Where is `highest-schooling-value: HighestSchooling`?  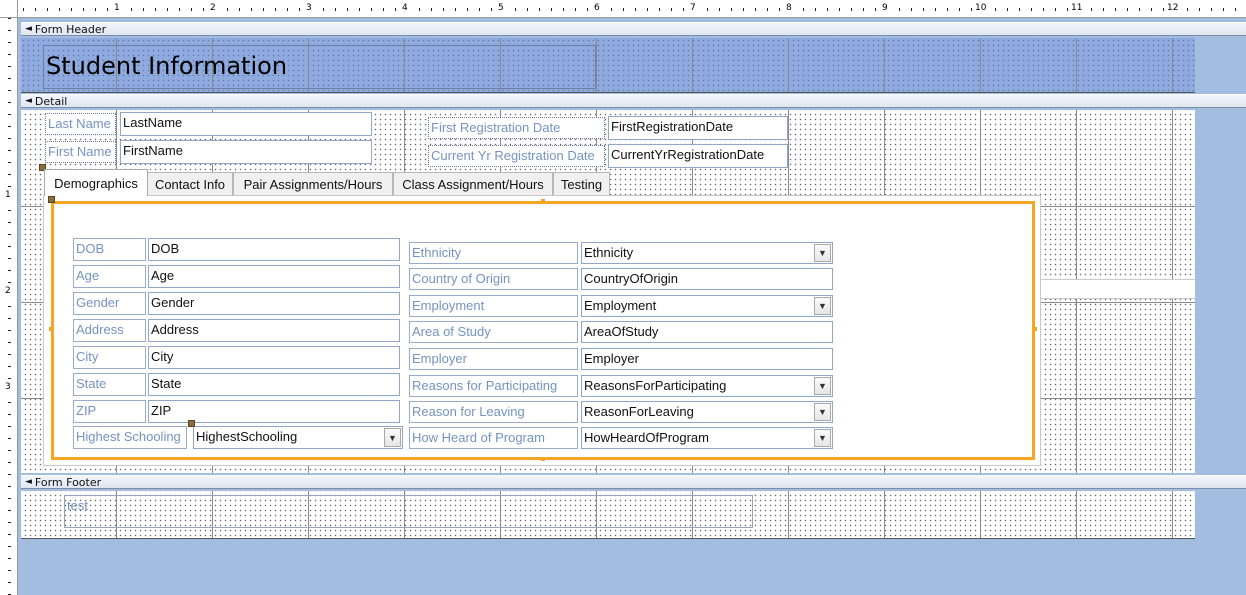 highest-schooling-value: HighestSchooling is located at coordinates (247, 436).